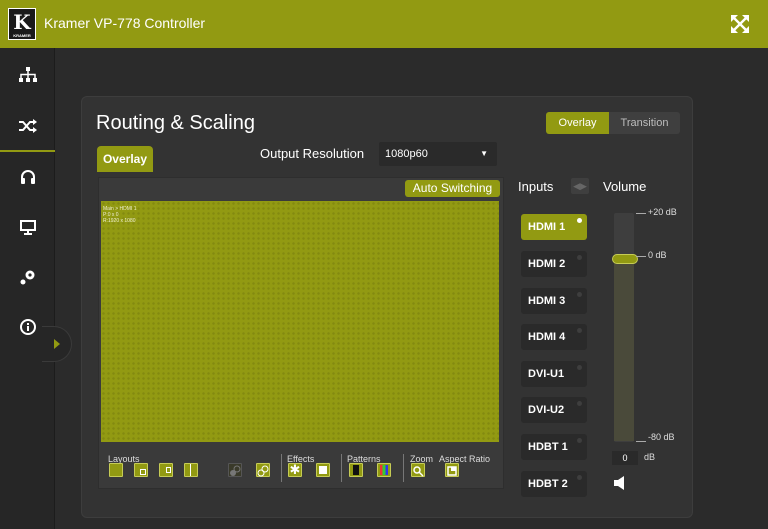 Image resolution: width=768 pixels, height=529 pixels. What do you see at coordinates (661, 437) in the screenshot?
I see `volume-min-label: -80 dB` at bounding box center [661, 437].